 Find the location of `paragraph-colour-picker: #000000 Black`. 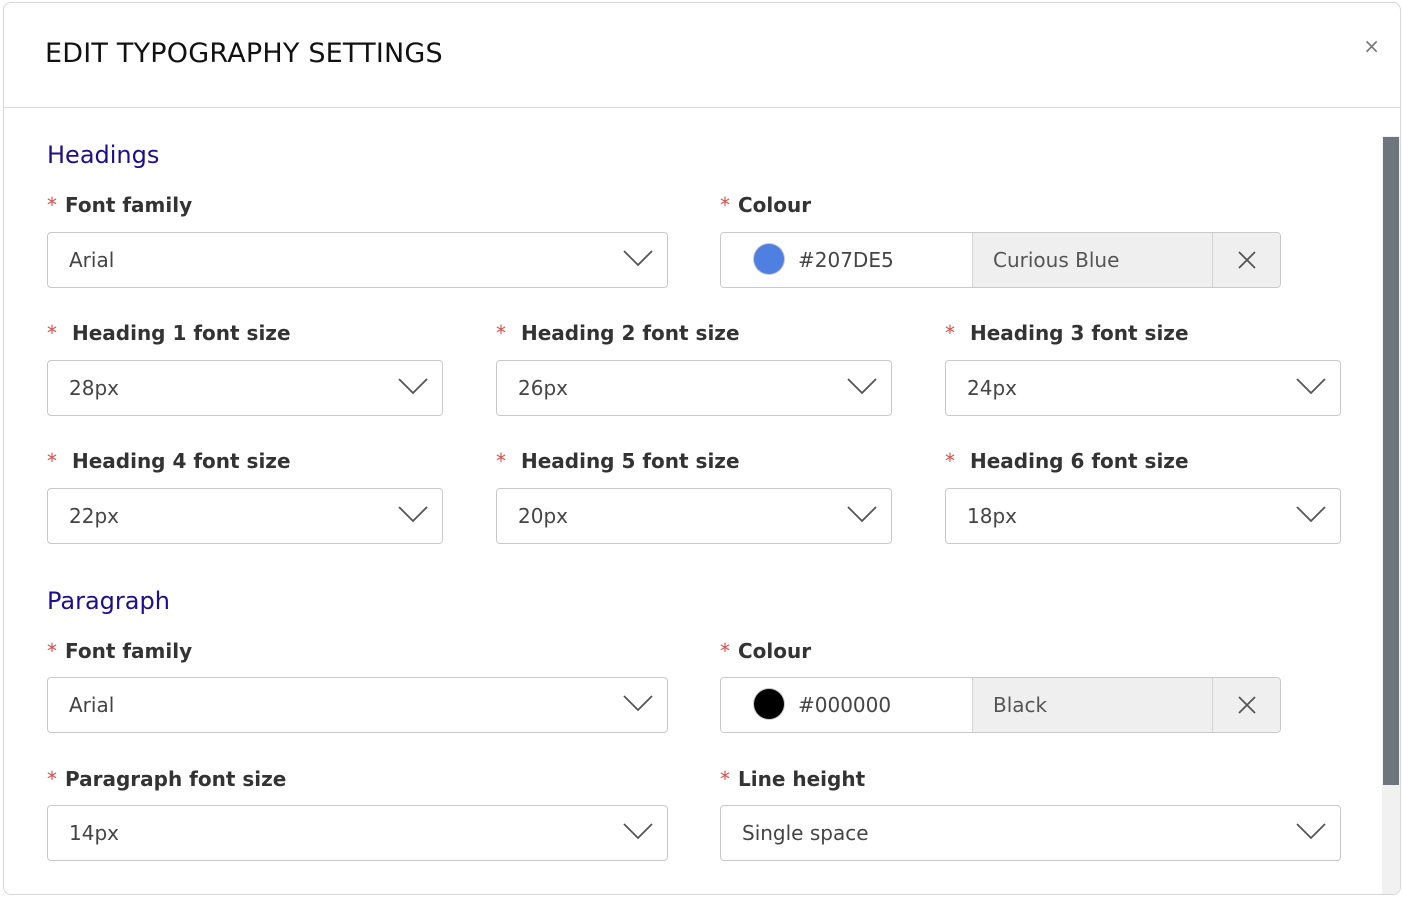

paragraph-colour-picker: #000000 Black is located at coordinates (1000, 705).